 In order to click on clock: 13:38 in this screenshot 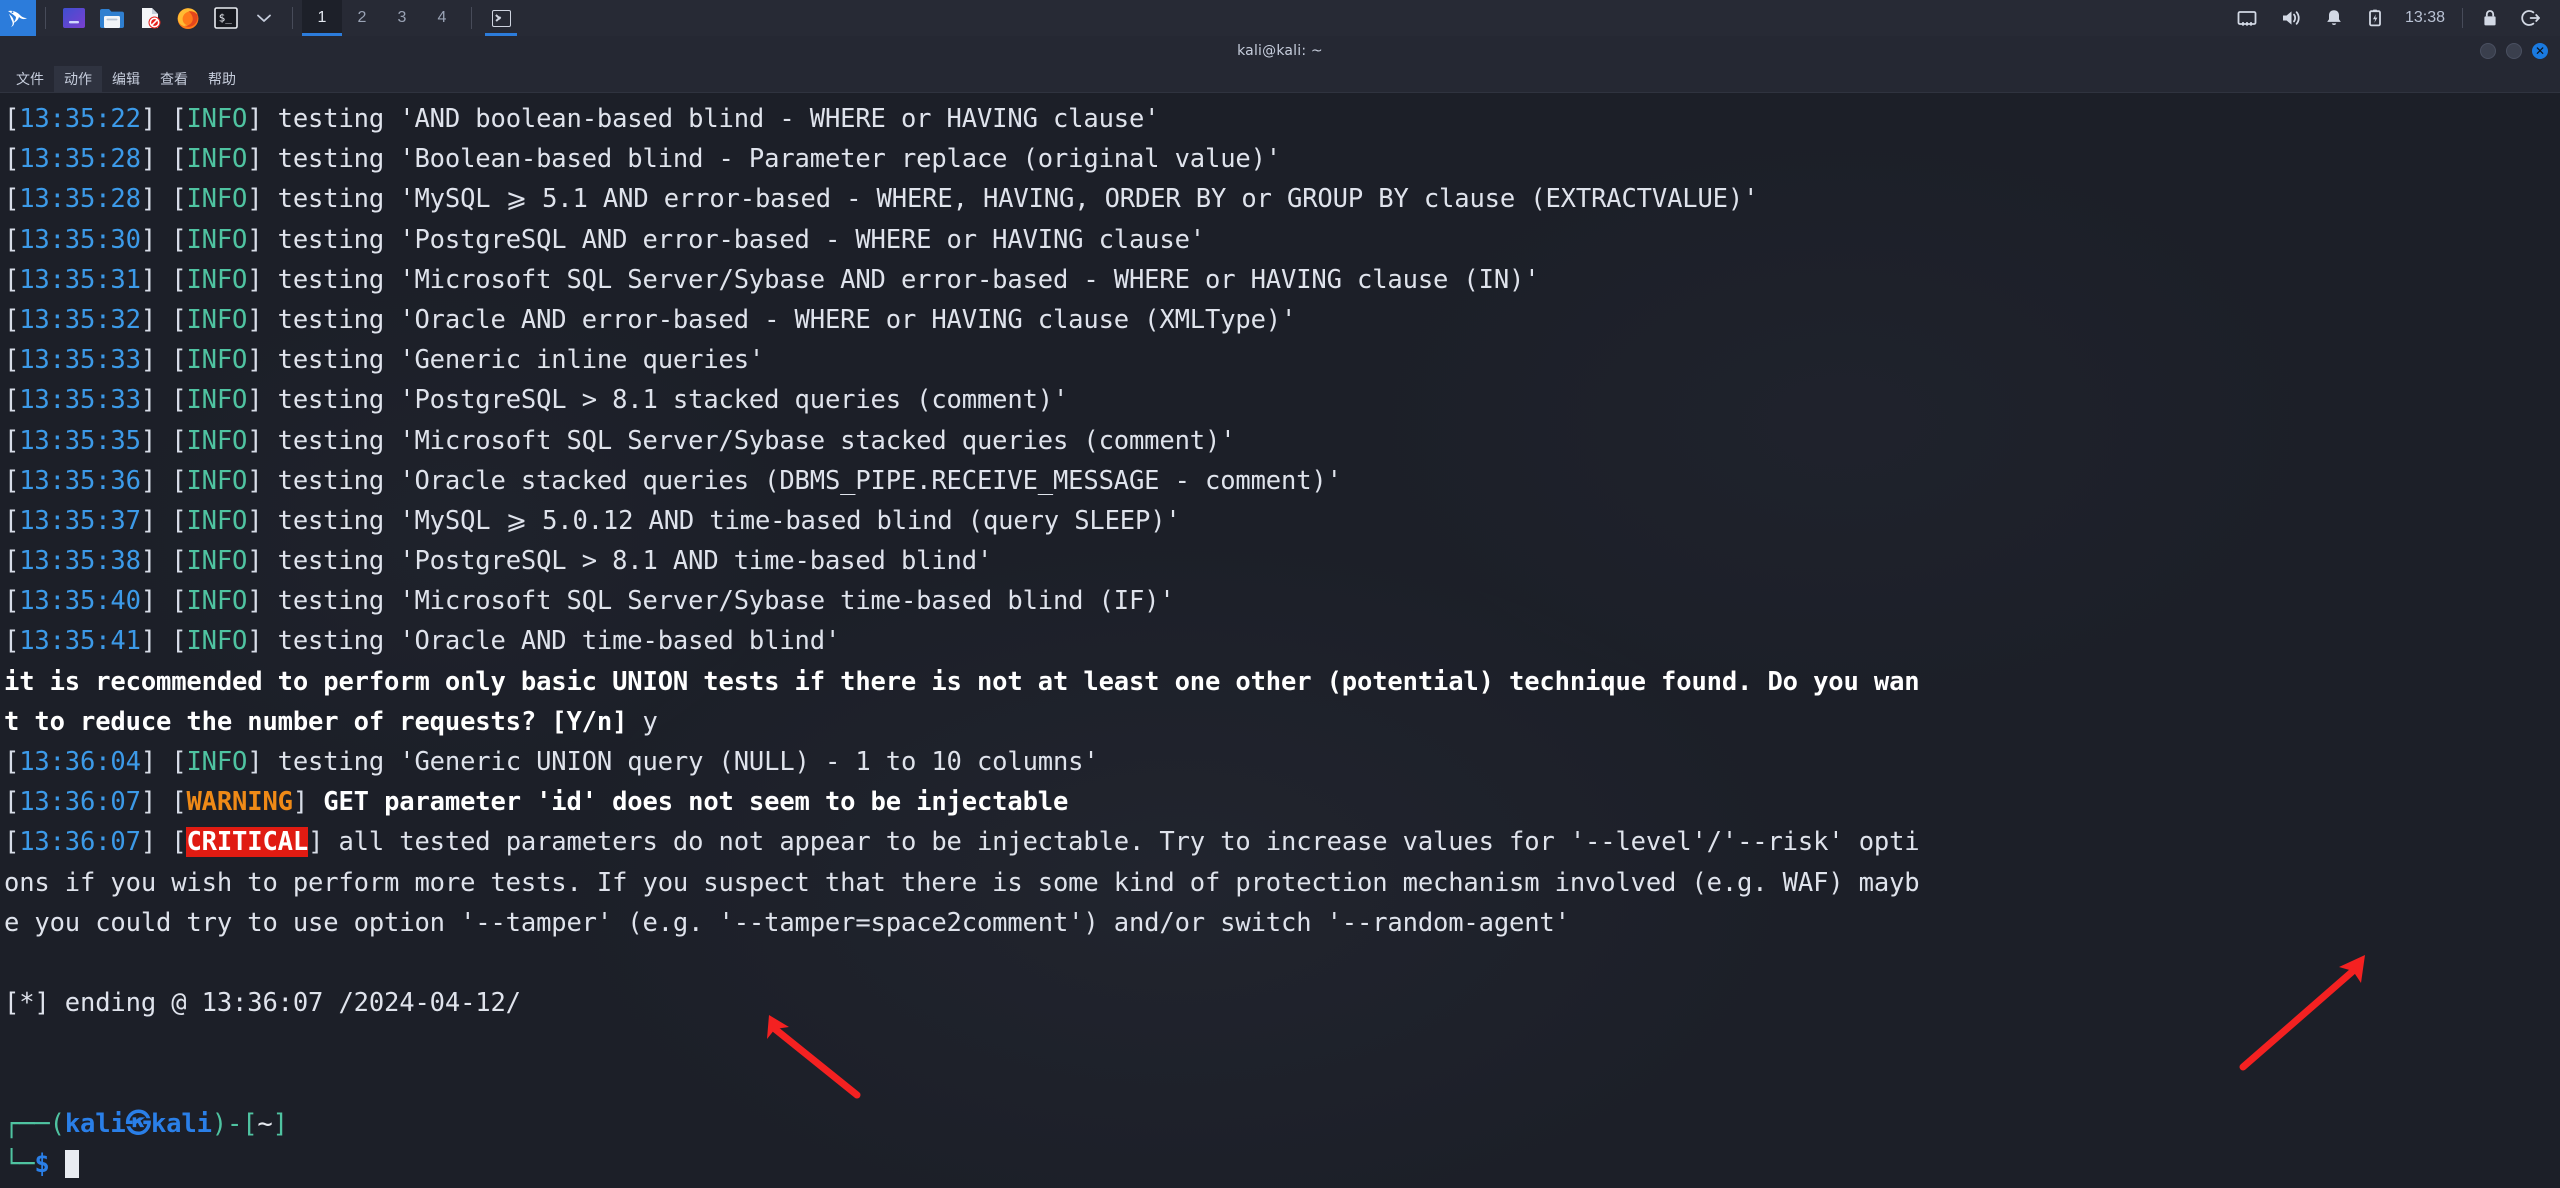, I will do `click(2425, 18)`.